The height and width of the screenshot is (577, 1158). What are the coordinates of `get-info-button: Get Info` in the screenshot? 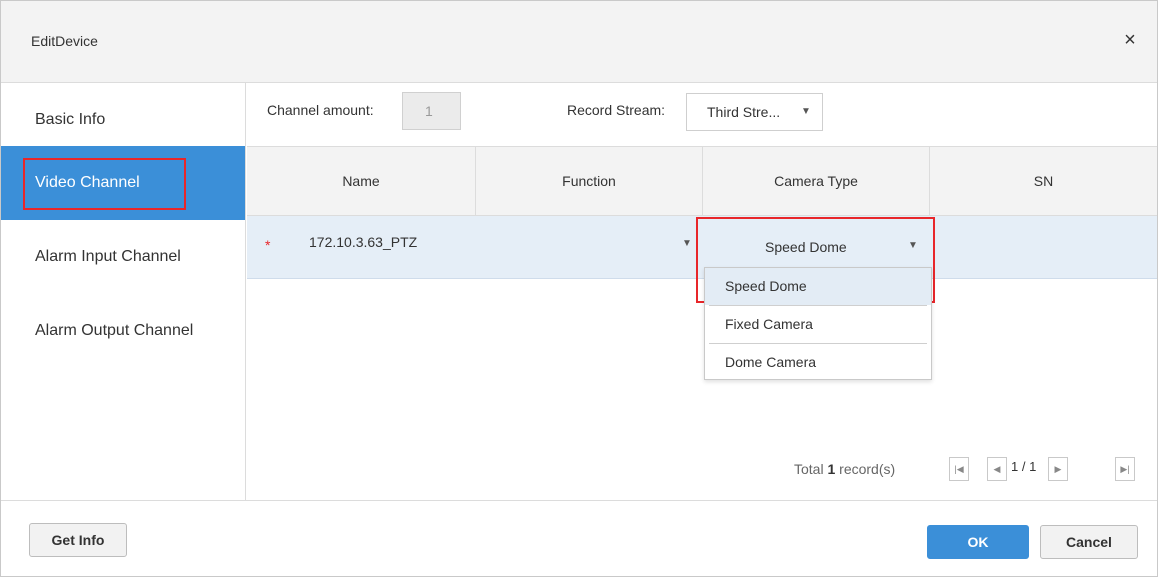 It's located at (78, 540).